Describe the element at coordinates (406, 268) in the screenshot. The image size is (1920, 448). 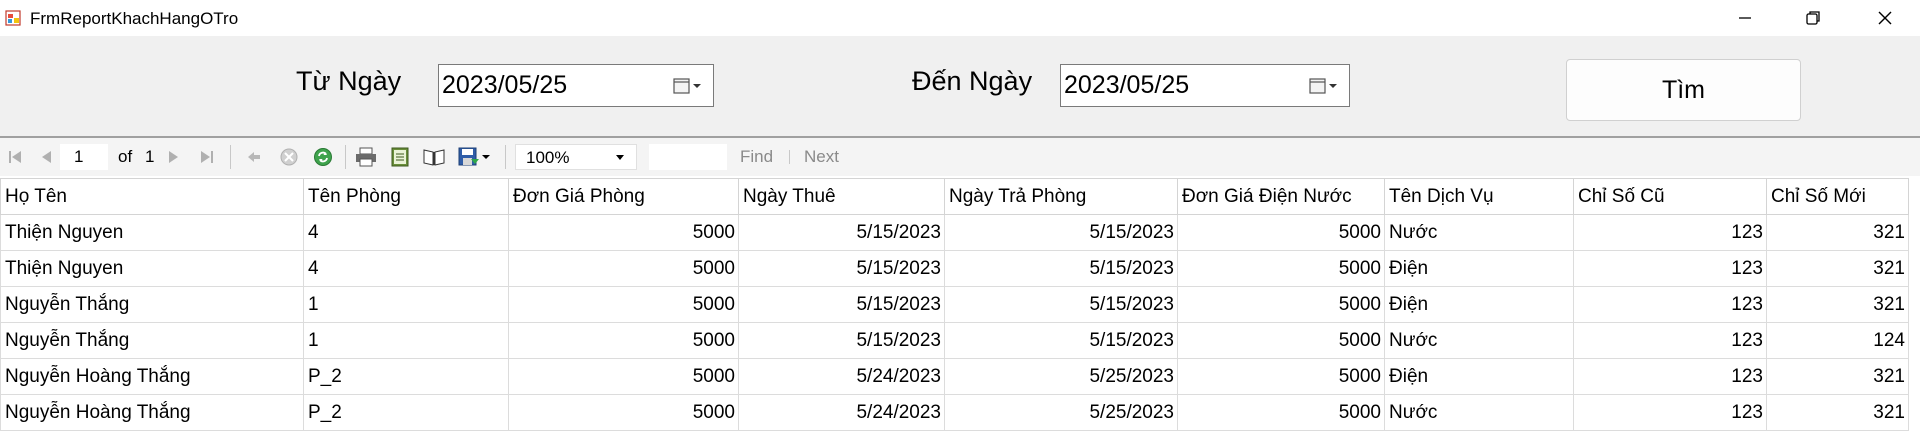
I see `table-cell: 4` at that location.